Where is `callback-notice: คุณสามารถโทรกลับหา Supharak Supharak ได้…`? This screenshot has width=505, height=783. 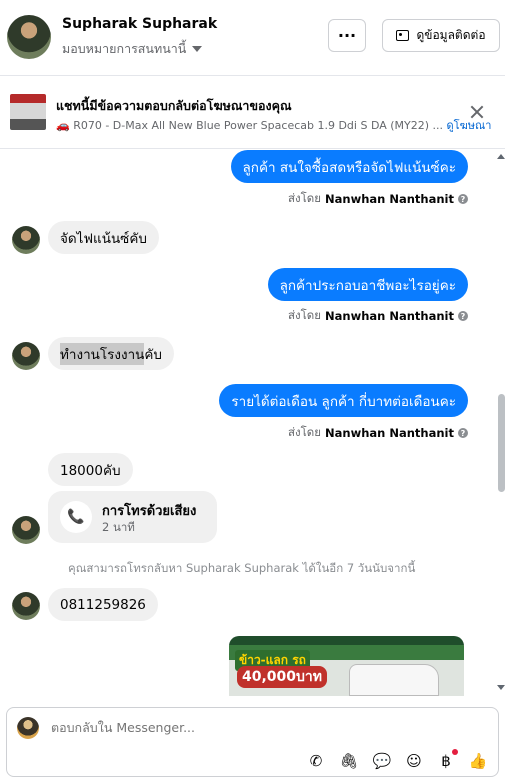
callback-notice: คุณสามารถโทรกลับหา Supharak Supharak ได้… is located at coordinates (242, 568).